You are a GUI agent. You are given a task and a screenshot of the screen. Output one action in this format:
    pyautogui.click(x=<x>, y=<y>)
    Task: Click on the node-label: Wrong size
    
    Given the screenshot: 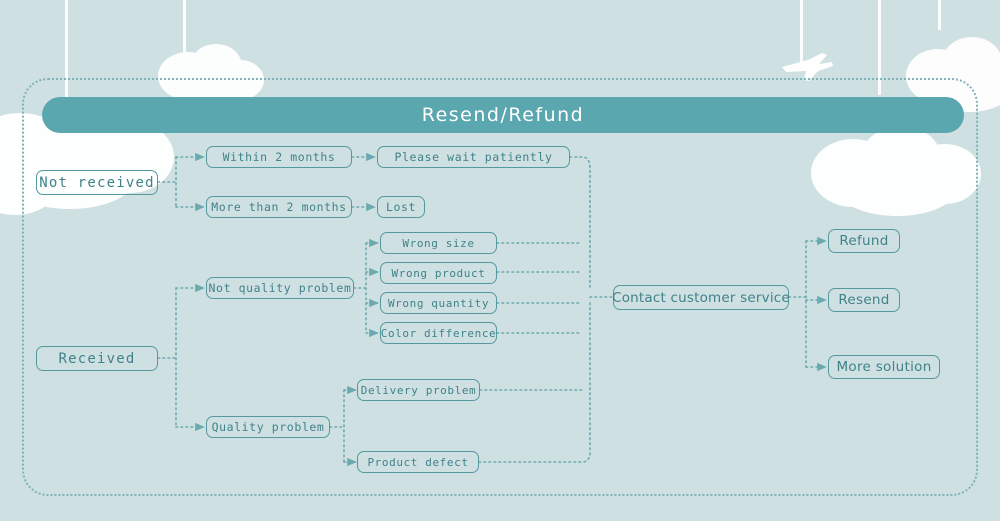 What is the action you would take?
    pyautogui.click(x=438, y=243)
    